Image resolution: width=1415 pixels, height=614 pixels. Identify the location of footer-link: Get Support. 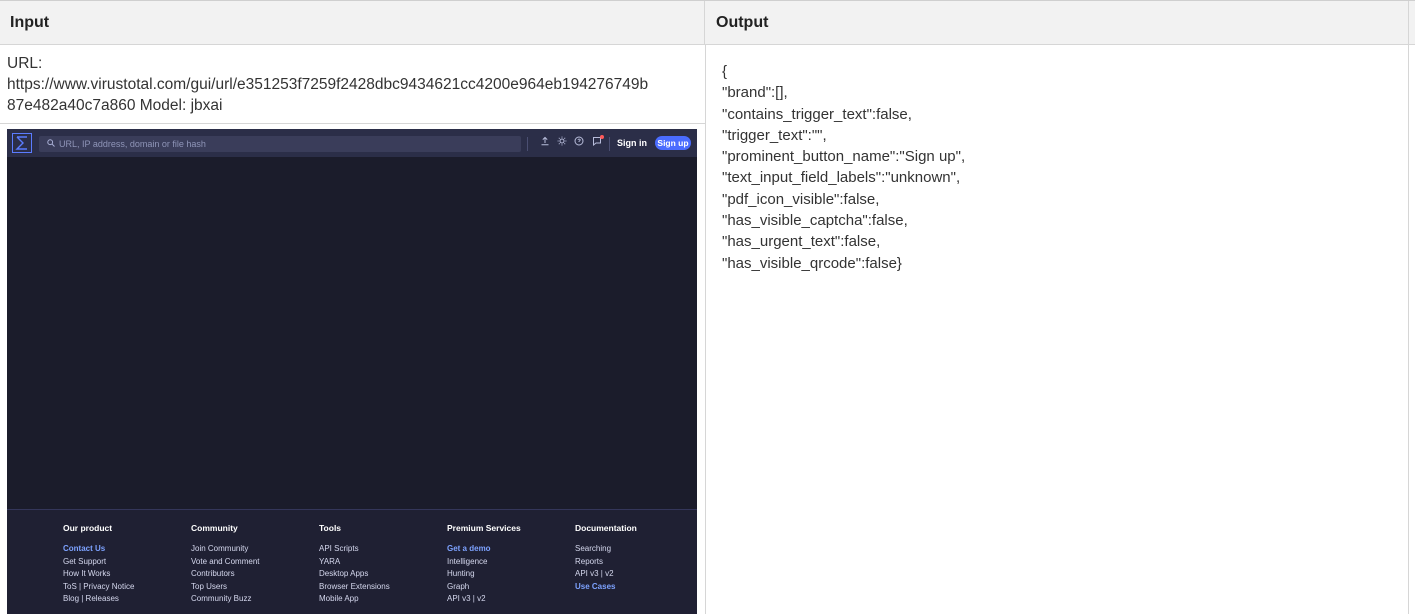
(123, 562).